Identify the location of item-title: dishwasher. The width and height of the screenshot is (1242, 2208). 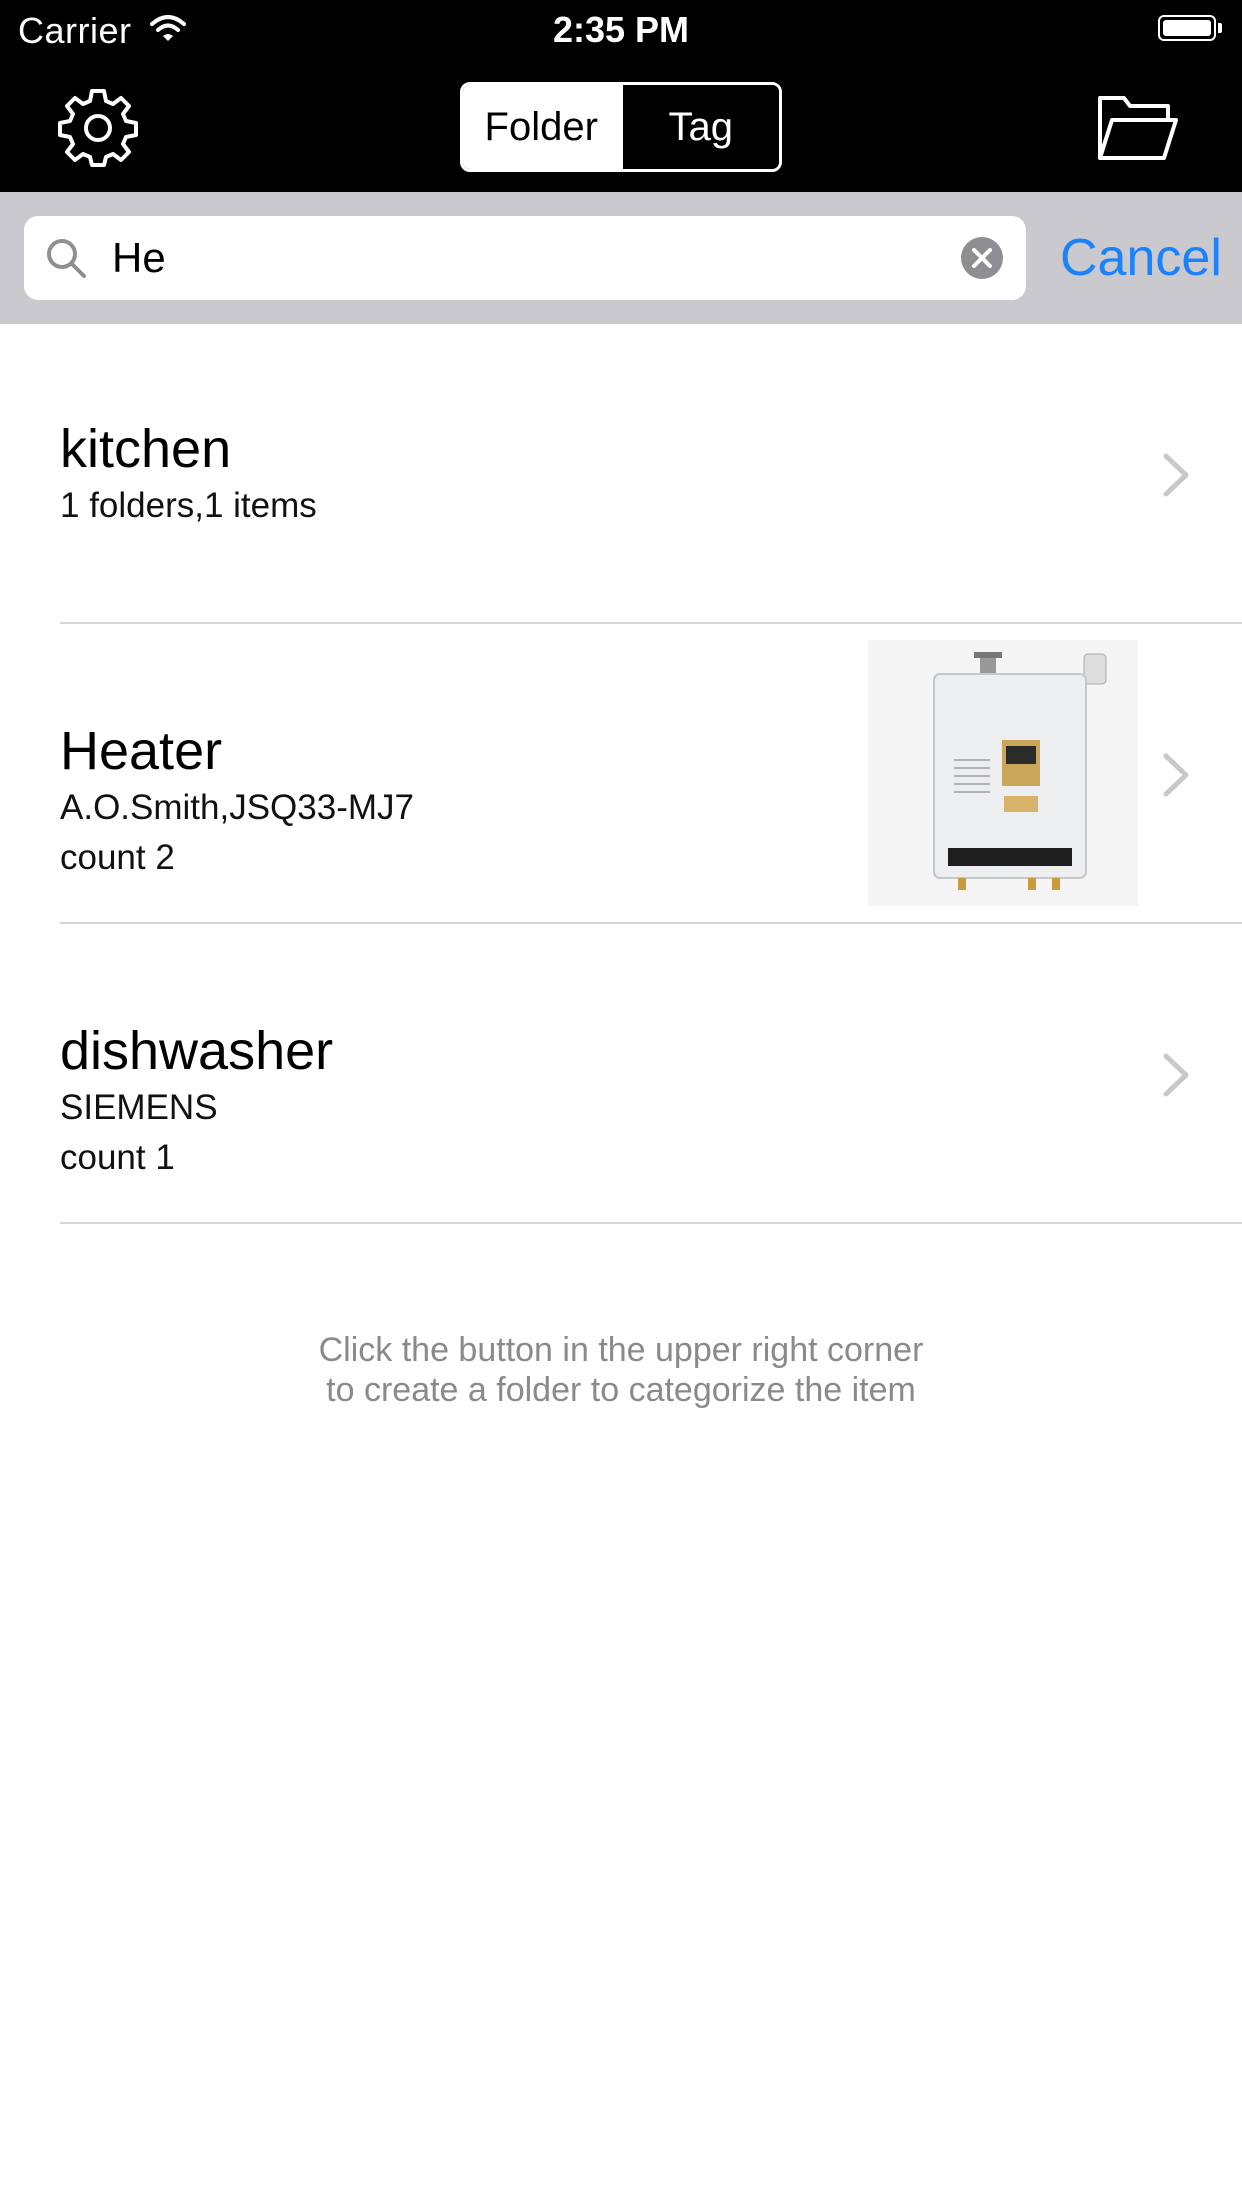
(197, 1051).